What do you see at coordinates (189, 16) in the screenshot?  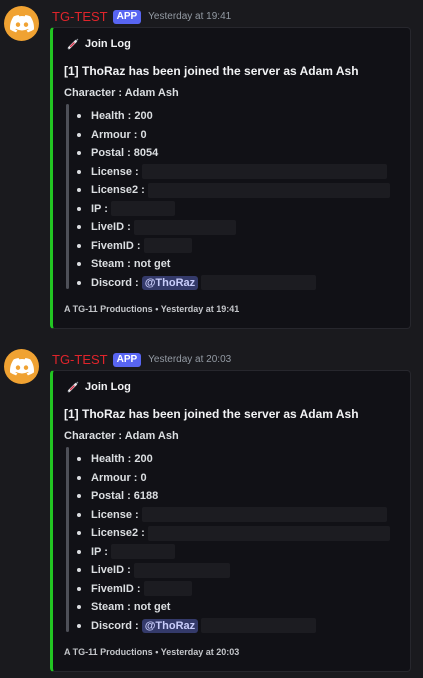 I see `timestamp: Yesterday at 19:41` at bounding box center [189, 16].